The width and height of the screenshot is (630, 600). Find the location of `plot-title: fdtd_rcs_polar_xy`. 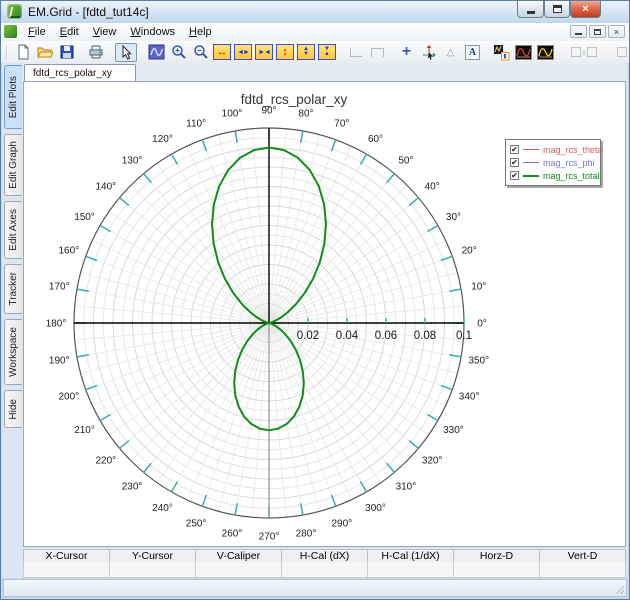

plot-title: fdtd_rcs_polar_xy is located at coordinates (294, 99).